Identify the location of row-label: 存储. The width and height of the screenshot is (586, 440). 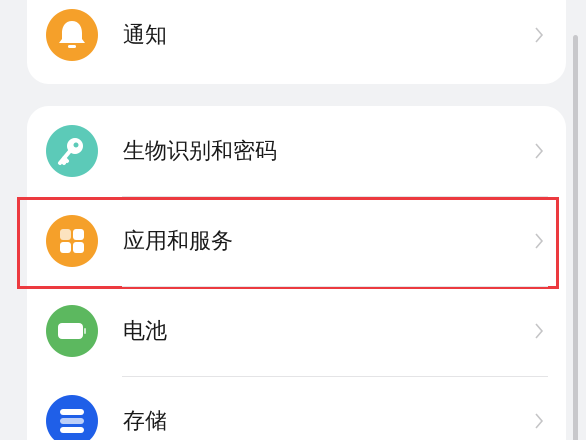
(145, 422).